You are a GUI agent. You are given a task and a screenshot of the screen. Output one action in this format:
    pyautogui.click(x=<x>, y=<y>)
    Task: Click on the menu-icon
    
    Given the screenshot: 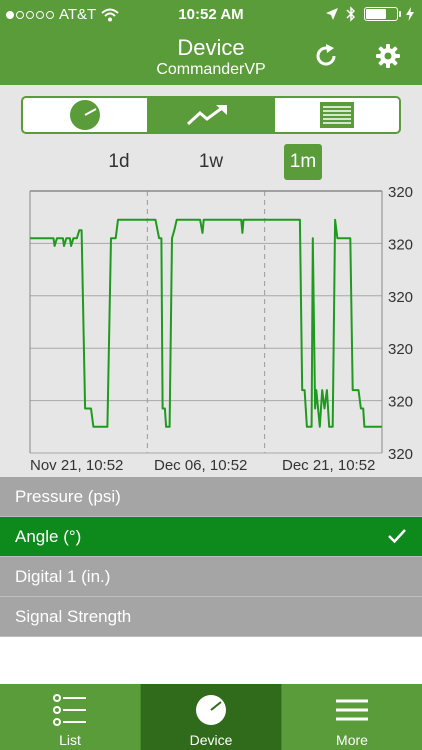 What is the action you would take?
    pyautogui.click(x=352, y=710)
    